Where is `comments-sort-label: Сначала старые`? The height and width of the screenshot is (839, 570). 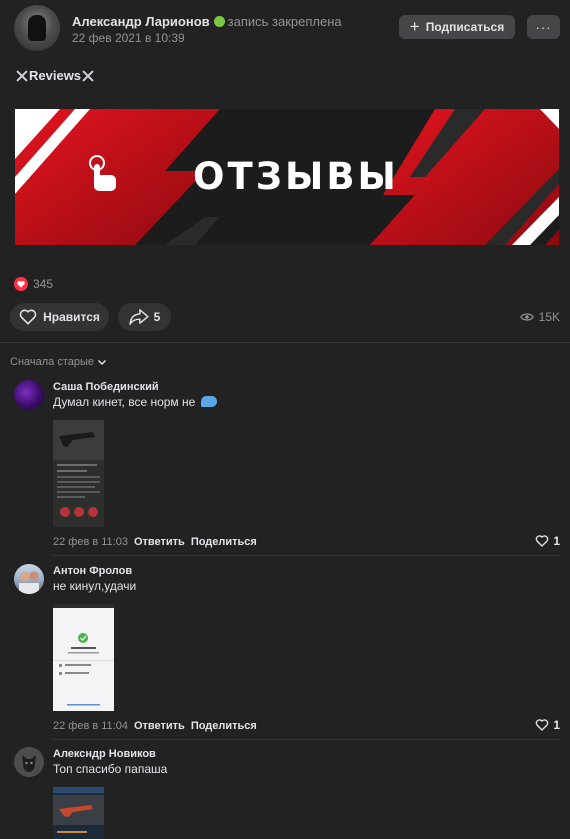
comments-sort-label: Сначала старые is located at coordinates (52, 362).